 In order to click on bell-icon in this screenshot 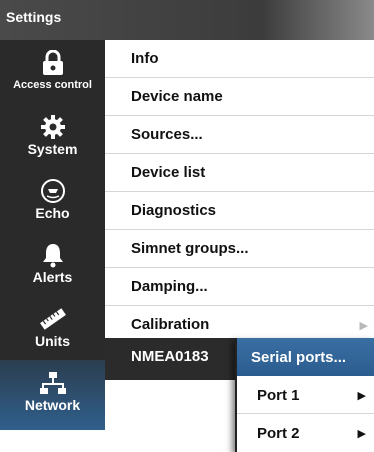, I will do `click(53, 255)`.